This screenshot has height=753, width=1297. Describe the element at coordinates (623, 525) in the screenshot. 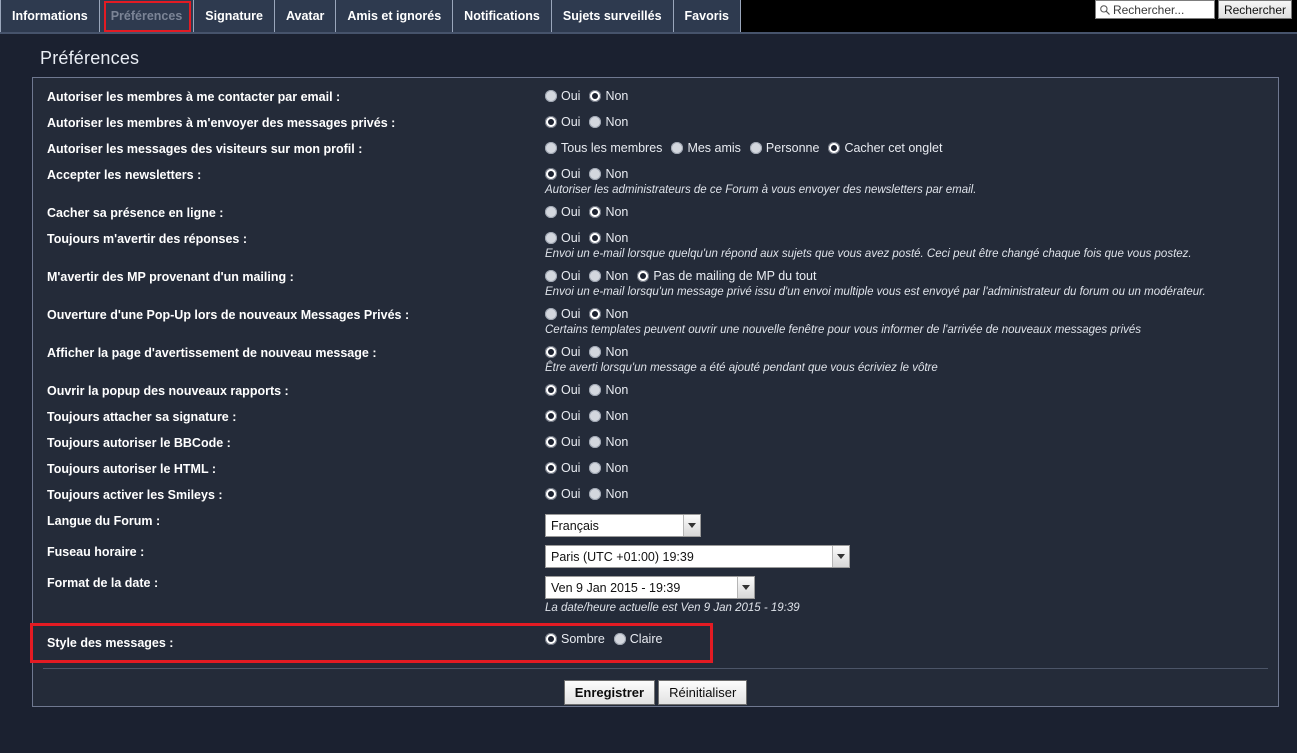

I see `dropdown-select: Français` at that location.